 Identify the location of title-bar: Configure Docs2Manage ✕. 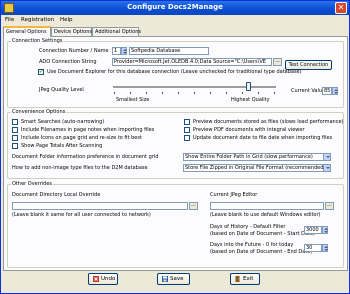
(175, 8).